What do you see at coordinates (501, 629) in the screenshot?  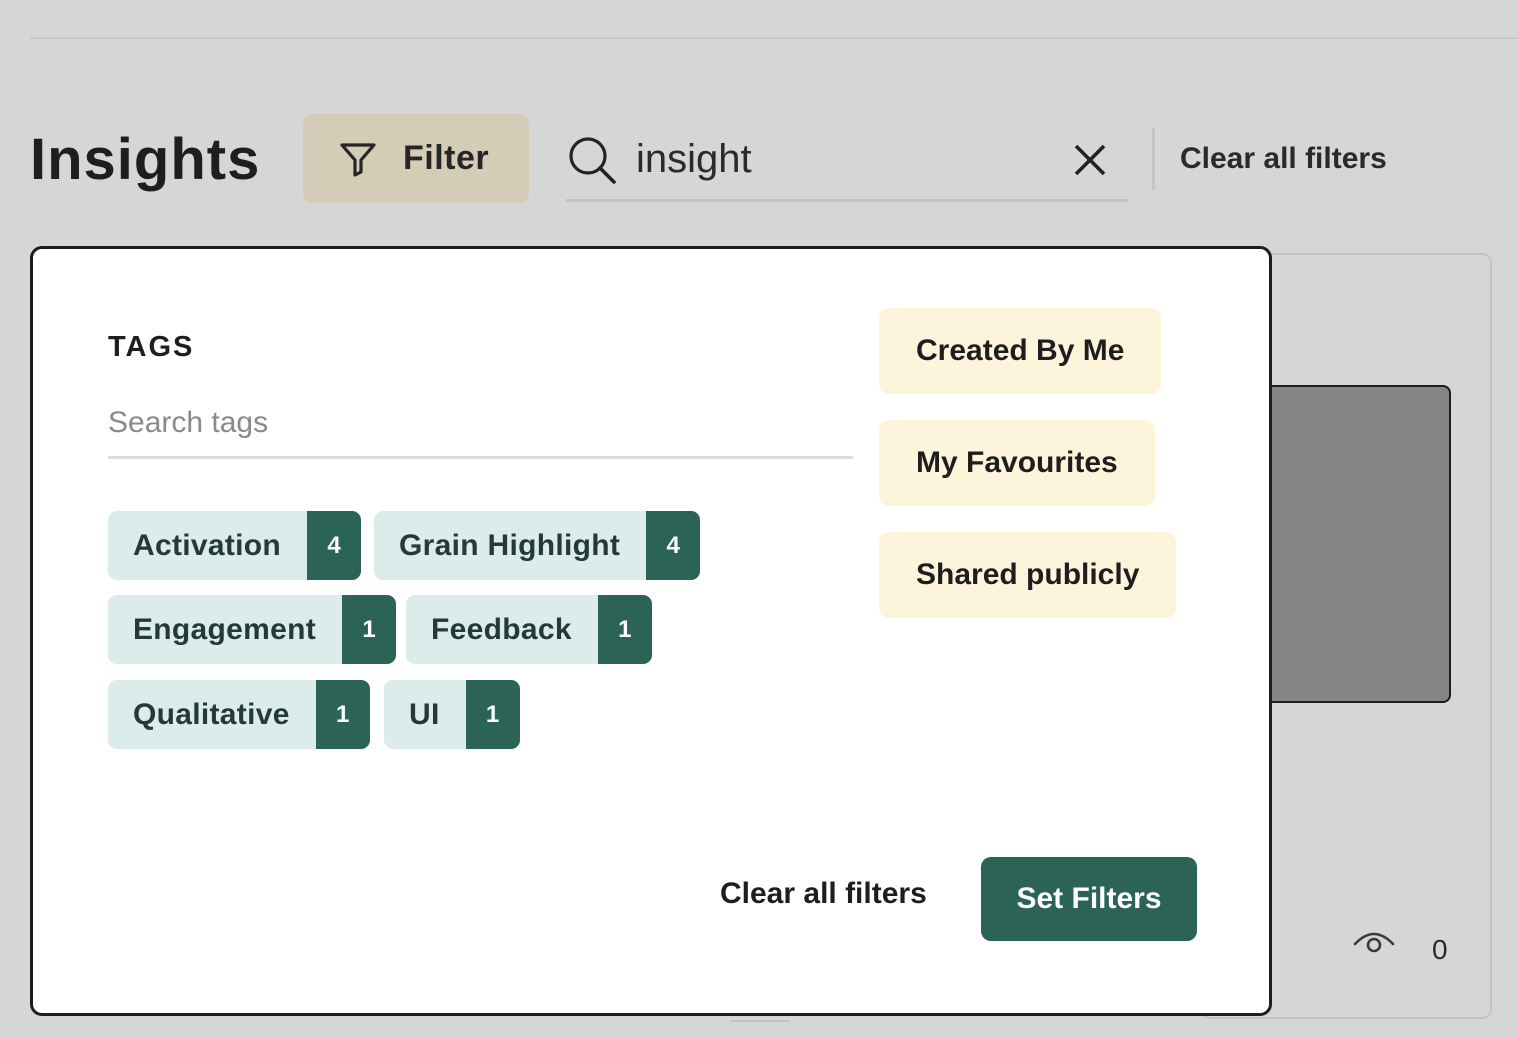 I see `tag-label: Feedback` at bounding box center [501, 629].